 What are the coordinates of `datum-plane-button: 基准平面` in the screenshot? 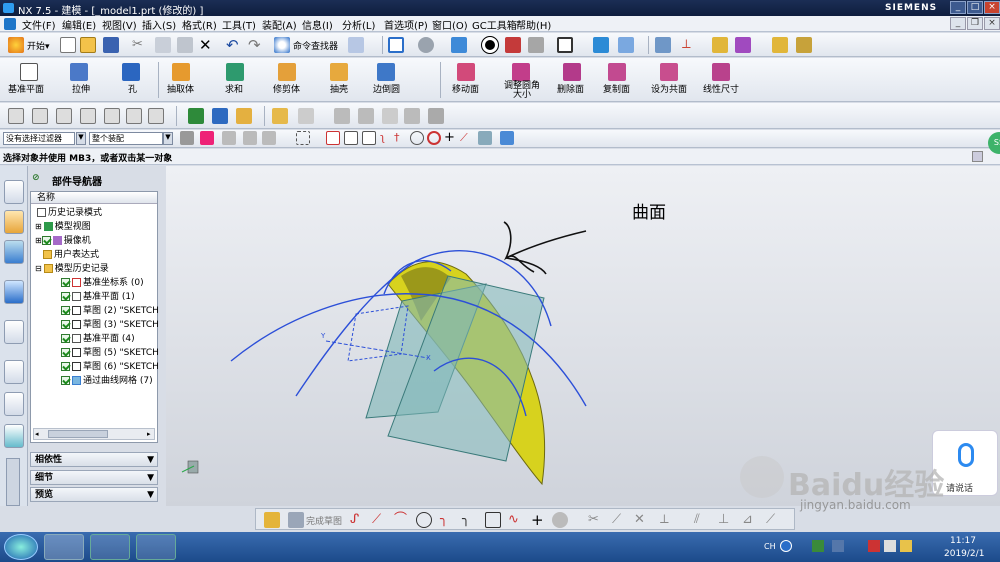 It's located at (26, 88).